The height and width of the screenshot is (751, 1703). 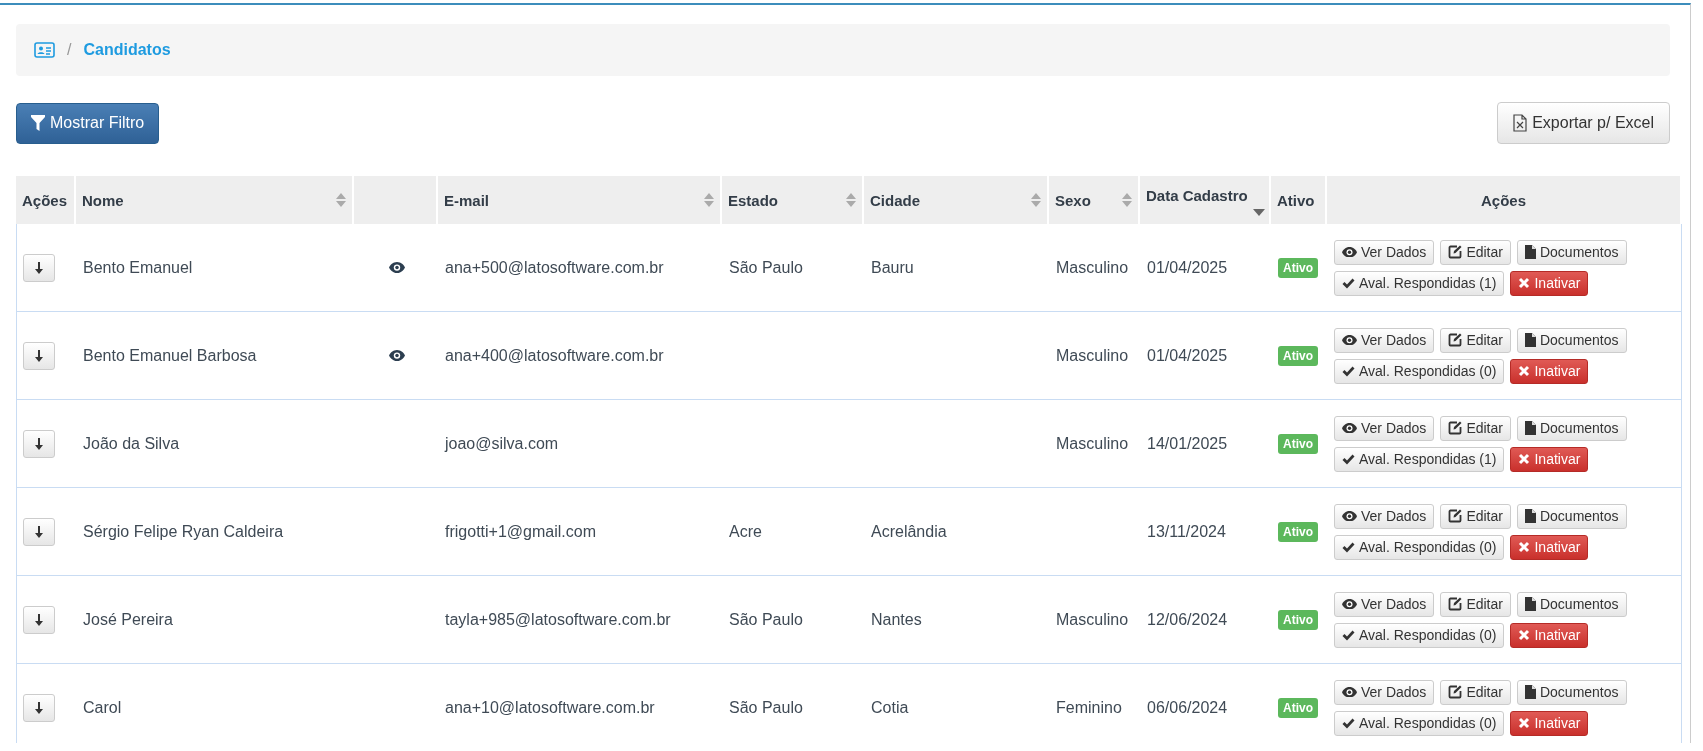 What do you see at coordinates (1197, 195) in the screenshot?
I see `column-header: Data Cadastro` at bounding box center [1197, 195].